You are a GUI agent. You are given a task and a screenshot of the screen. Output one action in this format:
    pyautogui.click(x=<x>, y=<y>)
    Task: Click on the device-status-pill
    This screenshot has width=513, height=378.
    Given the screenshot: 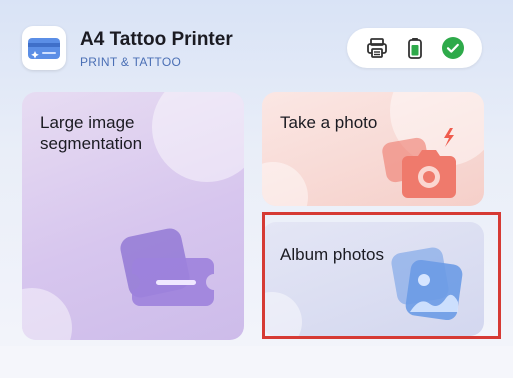 What is the action you would take?
    pyautogui.click(x=414, y=48)
    